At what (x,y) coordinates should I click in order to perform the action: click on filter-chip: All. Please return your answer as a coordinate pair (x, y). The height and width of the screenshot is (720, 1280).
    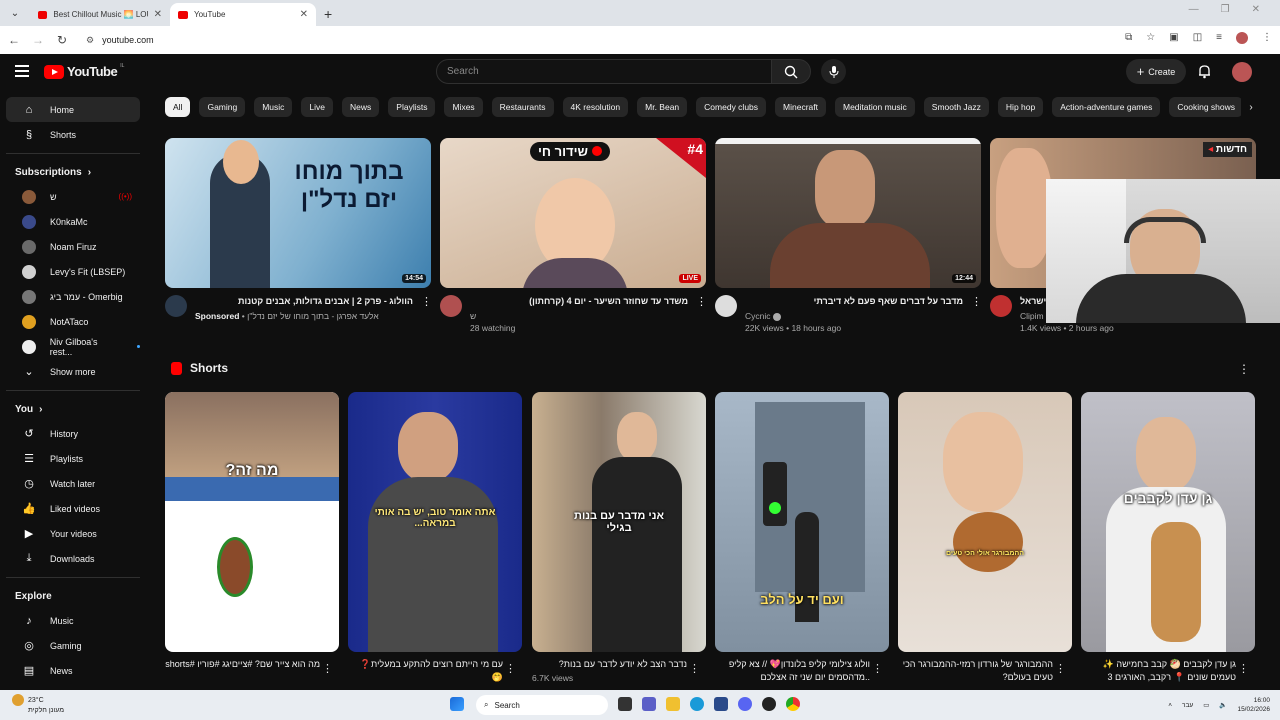
    Looking at the image, I should click on (178, 107).